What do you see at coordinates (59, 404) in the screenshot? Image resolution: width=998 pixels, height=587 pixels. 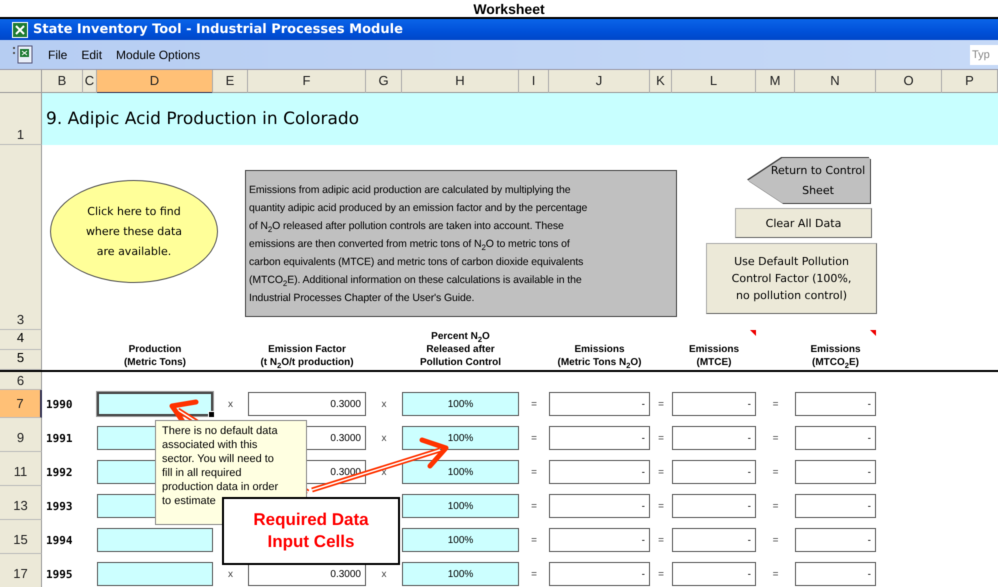 I see `year-label: 1990` at bounding box center [59, 404].